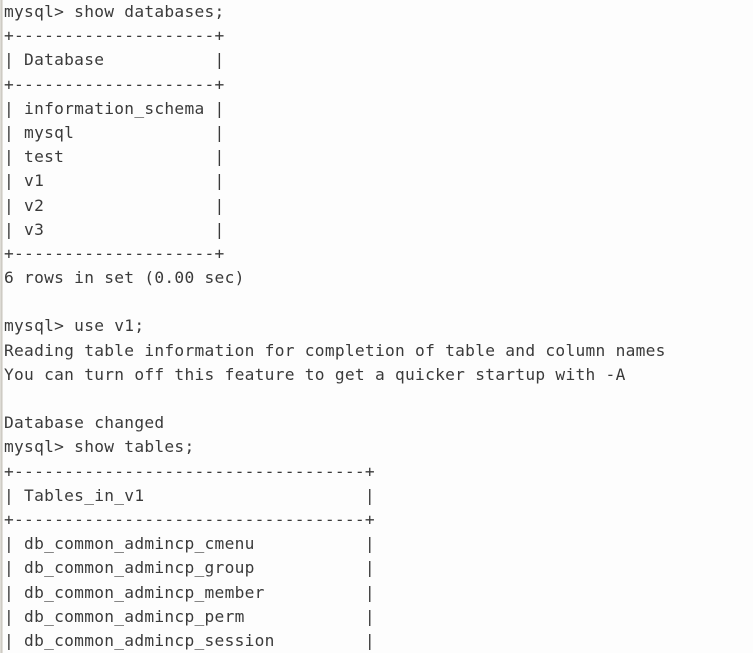 Image resolution: width=753 pixels, height=653 pixels. Describe the element at coordinates (124, 278) in the screenshot. I see `terminal-line: 6 rows in set (0.00 sec)` at that location.